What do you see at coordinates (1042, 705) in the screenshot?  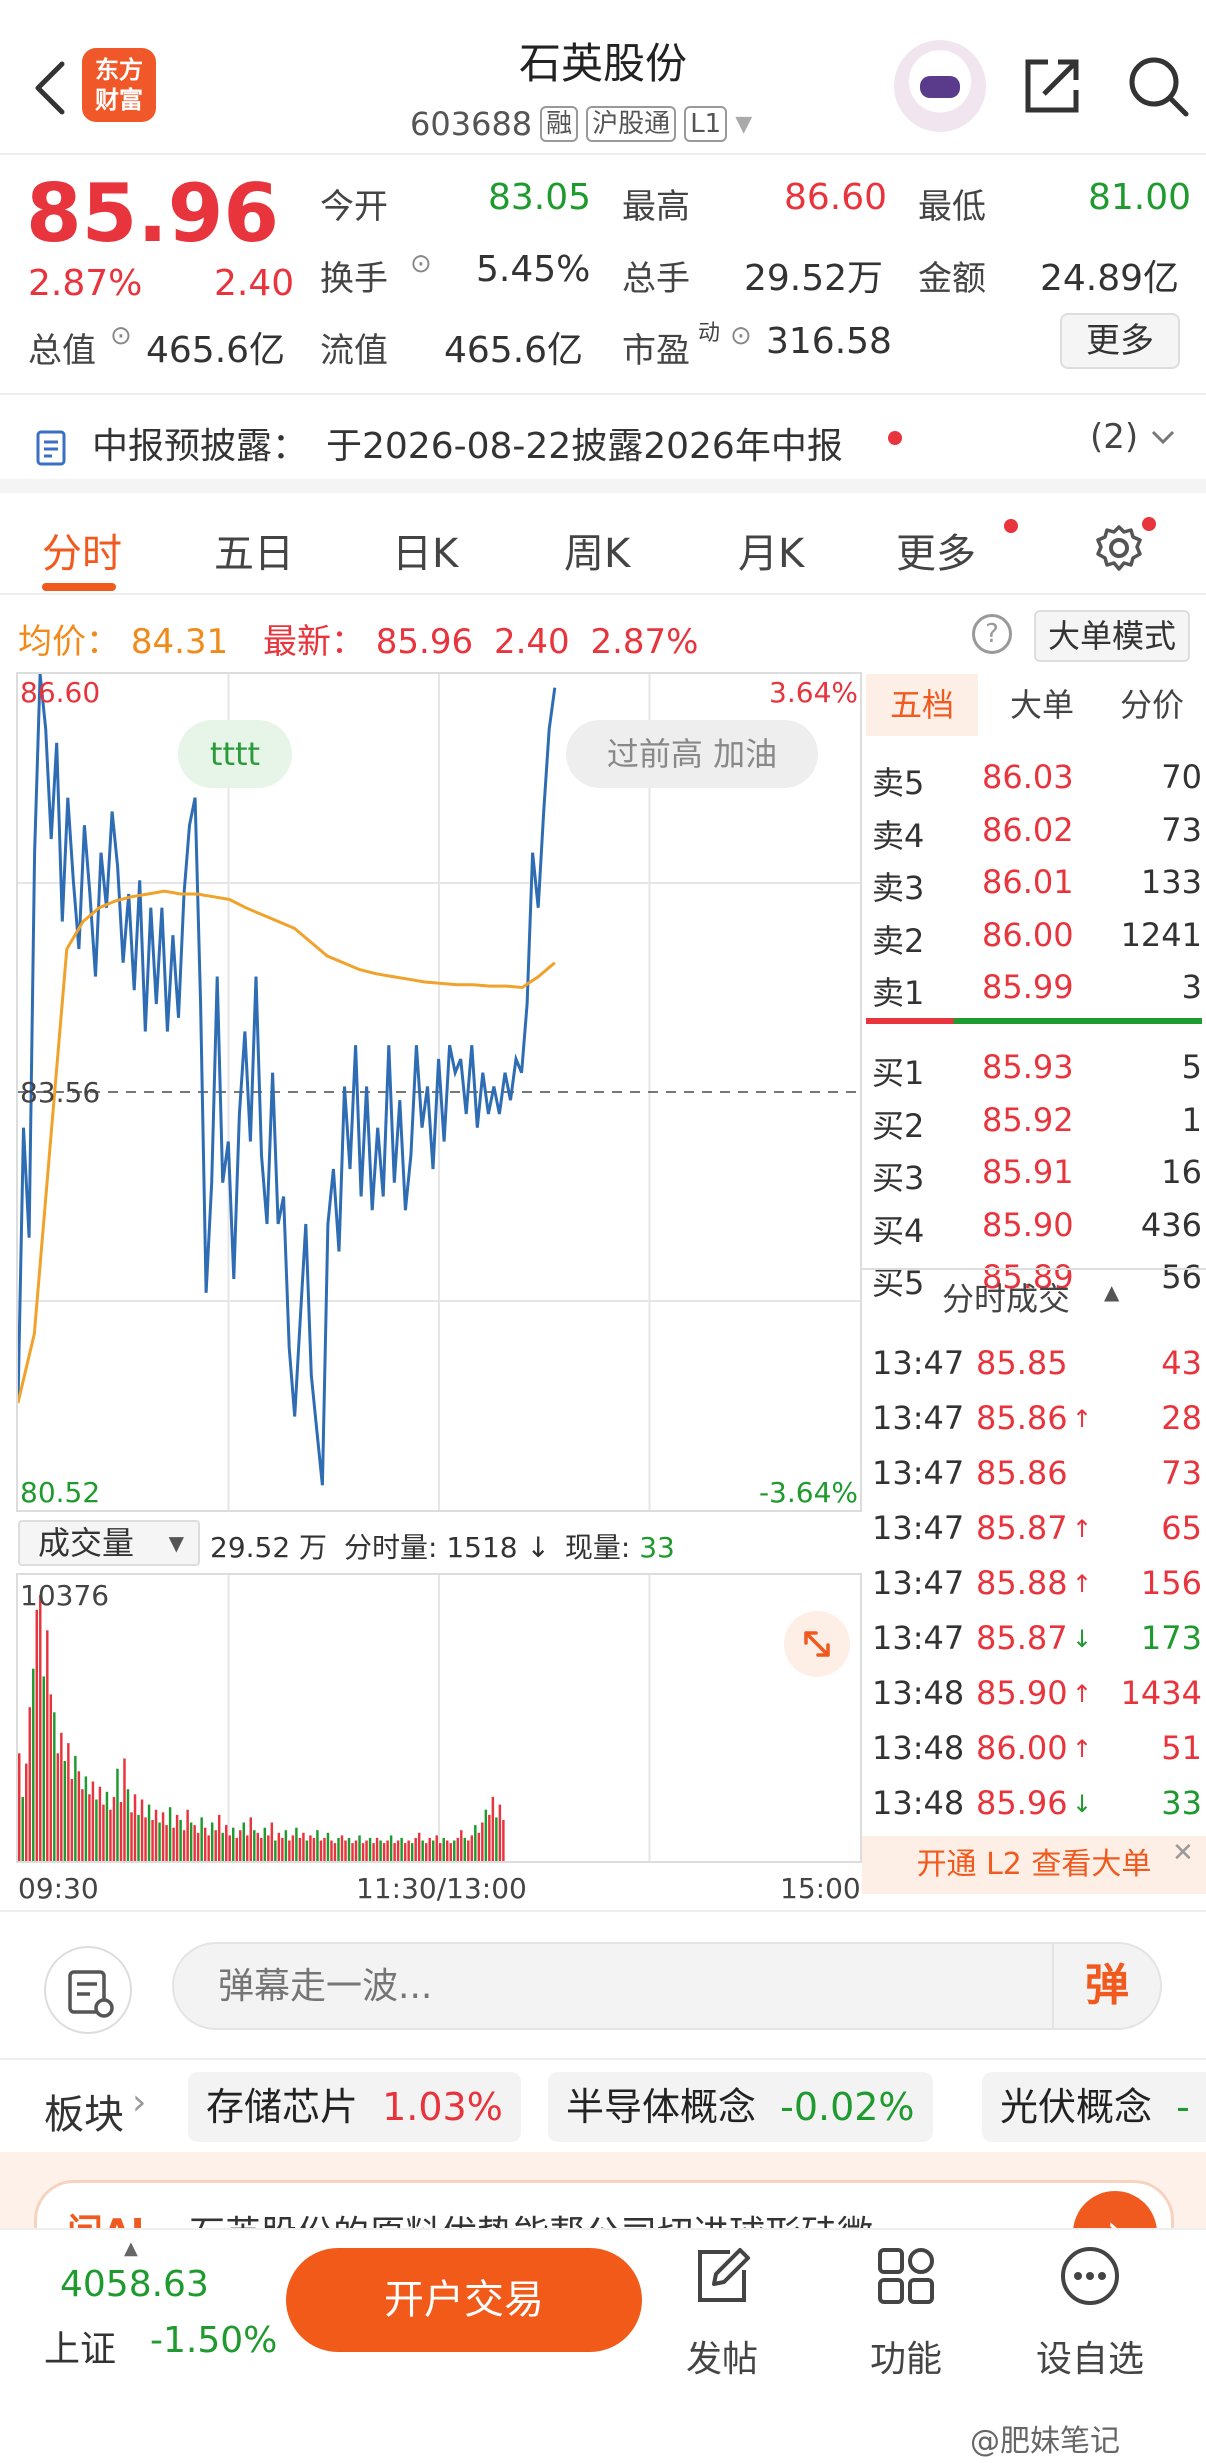 I see `book-tab-big-orders: 大单` at bounding box center [1042, 705].